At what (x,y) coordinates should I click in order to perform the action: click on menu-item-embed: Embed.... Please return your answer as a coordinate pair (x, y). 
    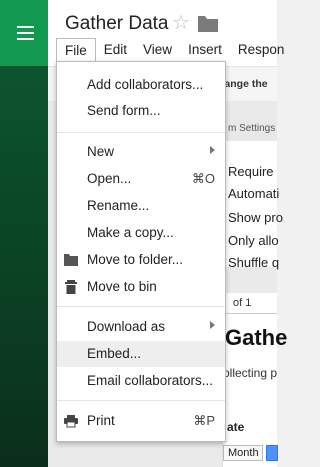
    Looking at the image, I should click on (141, 354).